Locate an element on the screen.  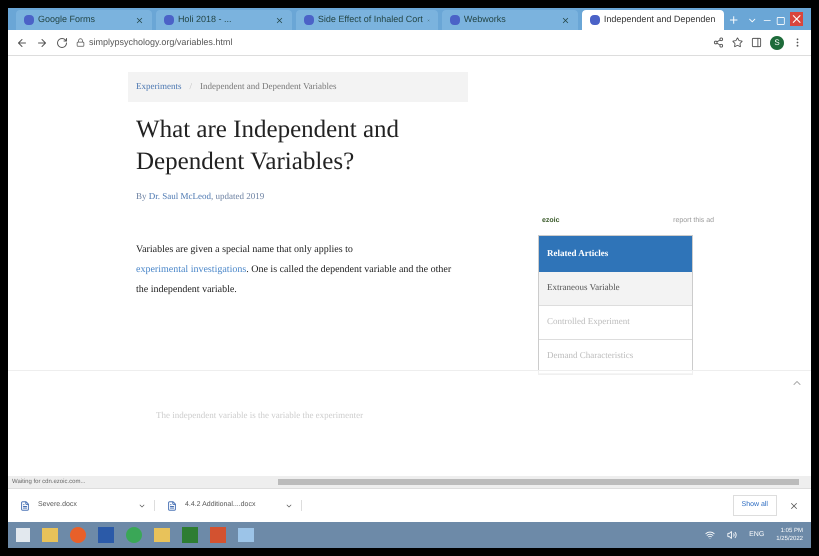
breadcrumb-link: Experiments is located at coordinates (159, 87).